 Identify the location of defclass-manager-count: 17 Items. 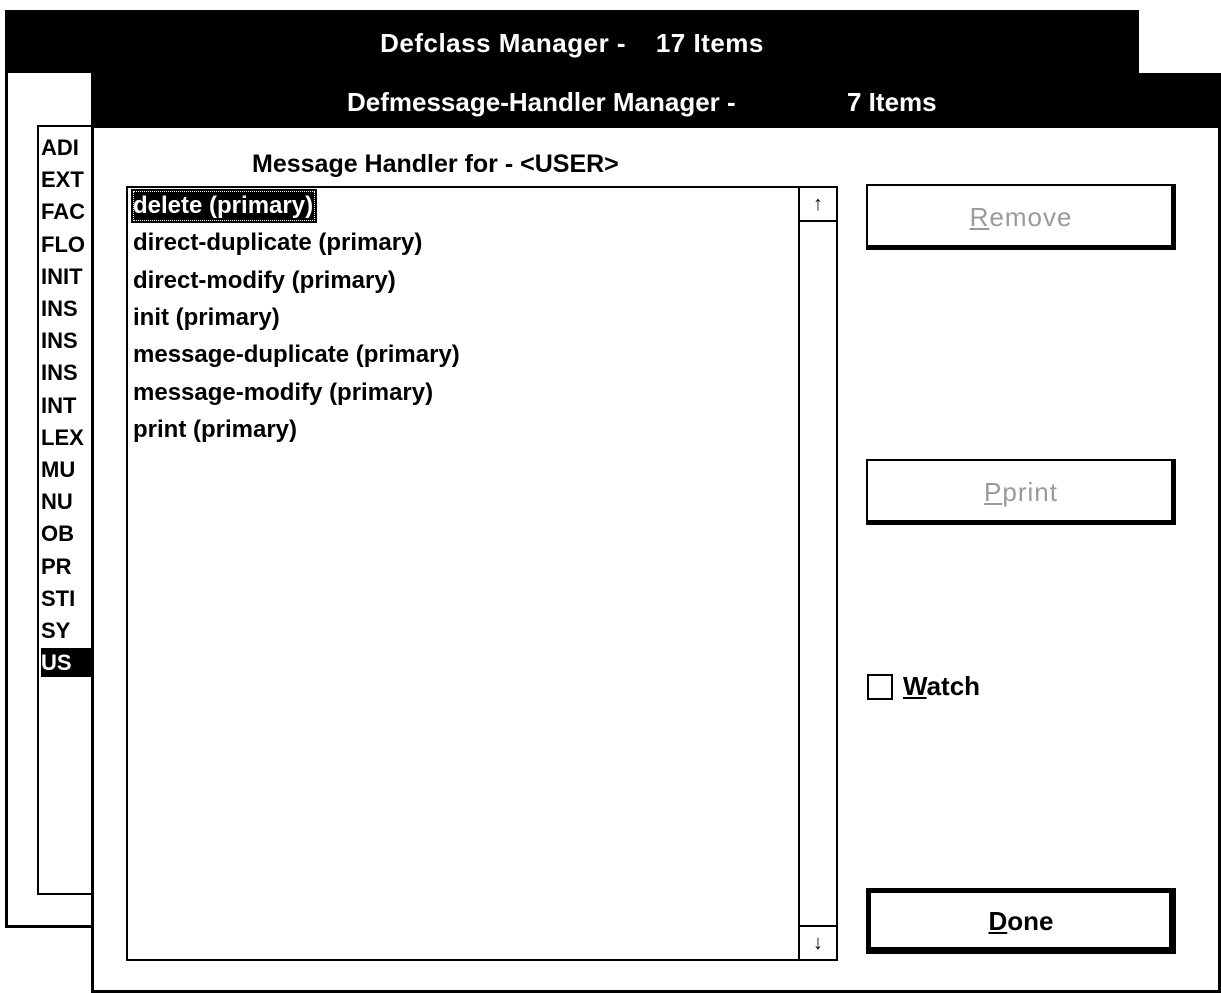
(709, 43).